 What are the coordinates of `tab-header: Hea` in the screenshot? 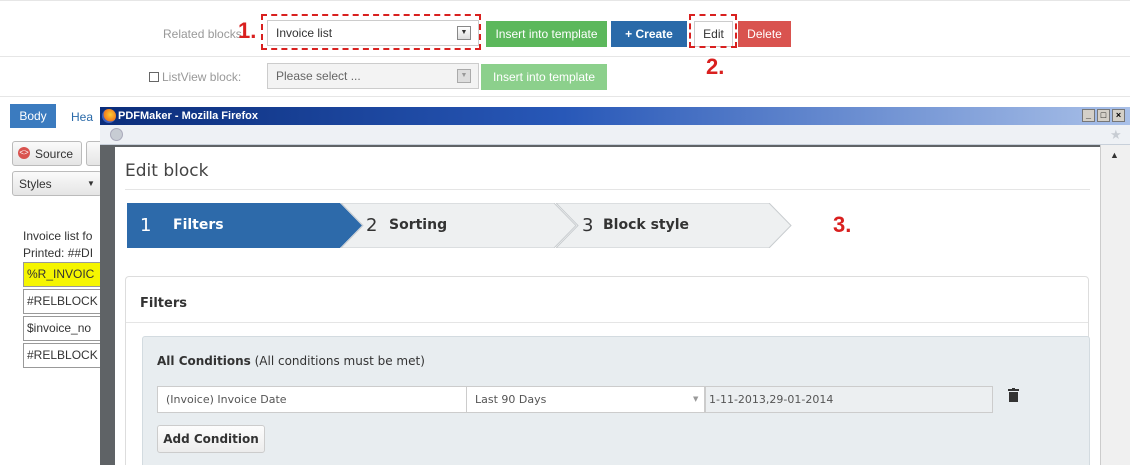 It's located at (82, 117).